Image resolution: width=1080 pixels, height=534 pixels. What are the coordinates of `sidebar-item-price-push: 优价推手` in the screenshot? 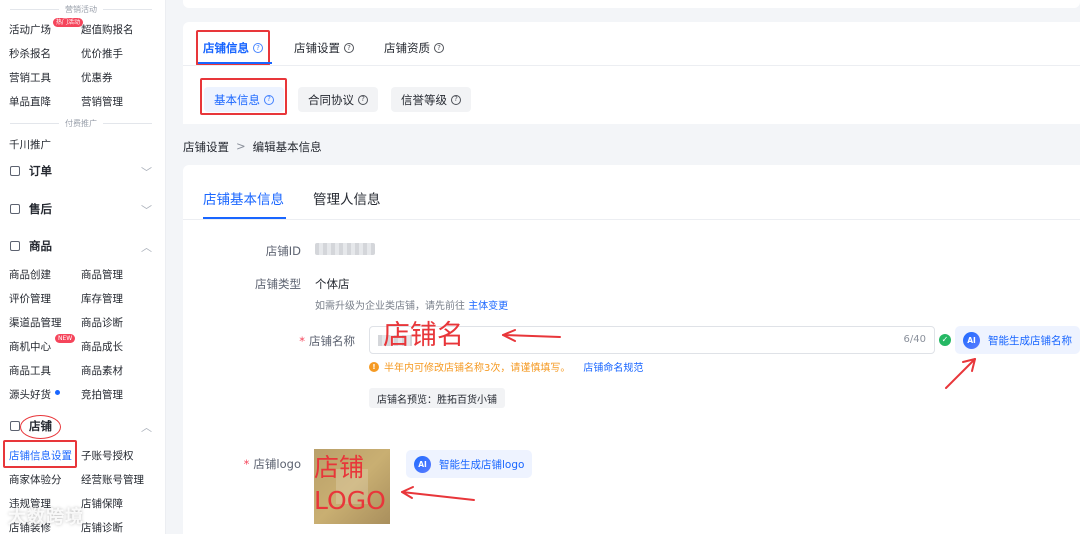 It's located at (102, 53).